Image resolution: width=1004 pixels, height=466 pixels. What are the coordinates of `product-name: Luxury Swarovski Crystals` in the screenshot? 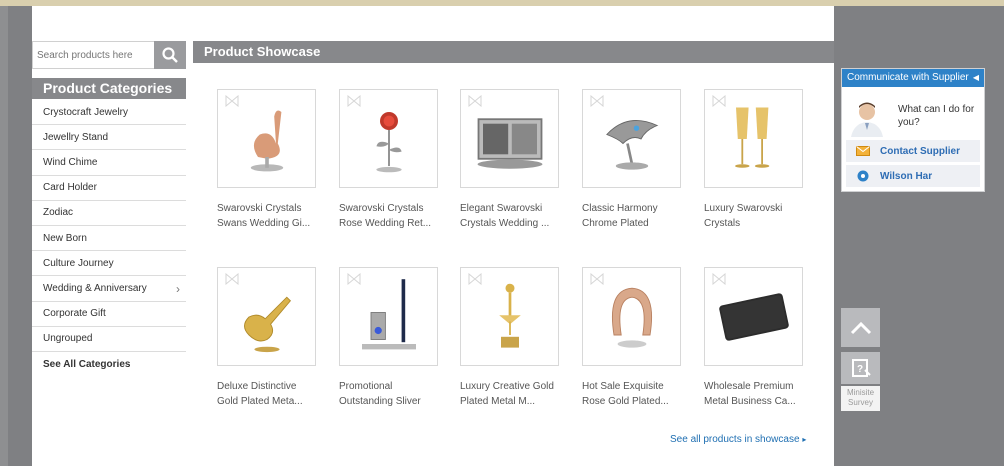 It's located at (759, 216).